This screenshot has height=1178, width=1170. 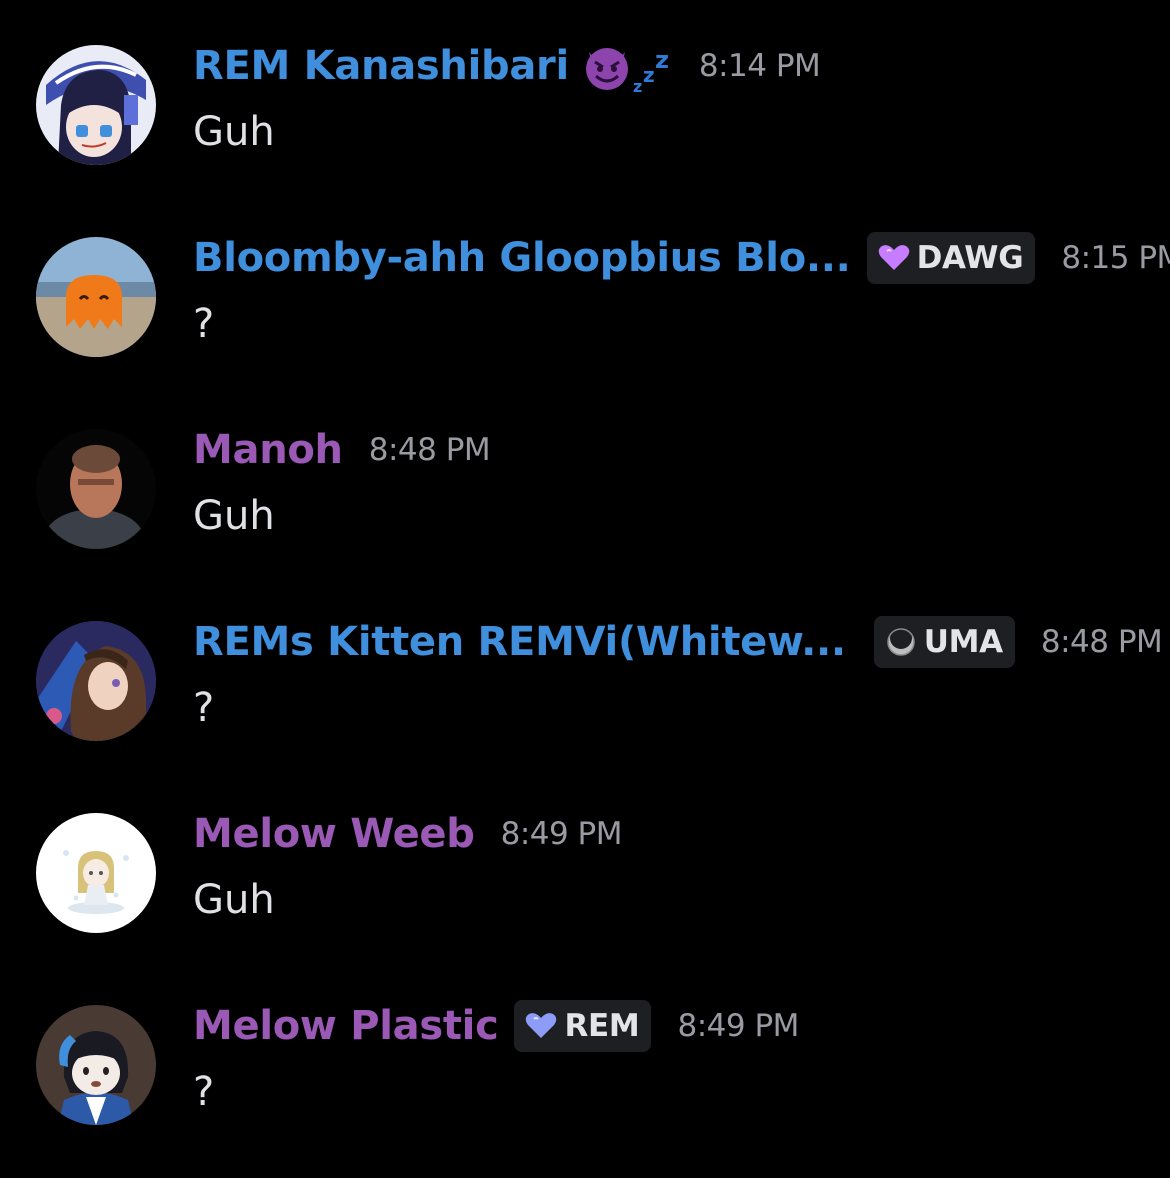 I want to click on message-header: Melow Plastic REM 8:49 PM, so click(x=496, y=1026).